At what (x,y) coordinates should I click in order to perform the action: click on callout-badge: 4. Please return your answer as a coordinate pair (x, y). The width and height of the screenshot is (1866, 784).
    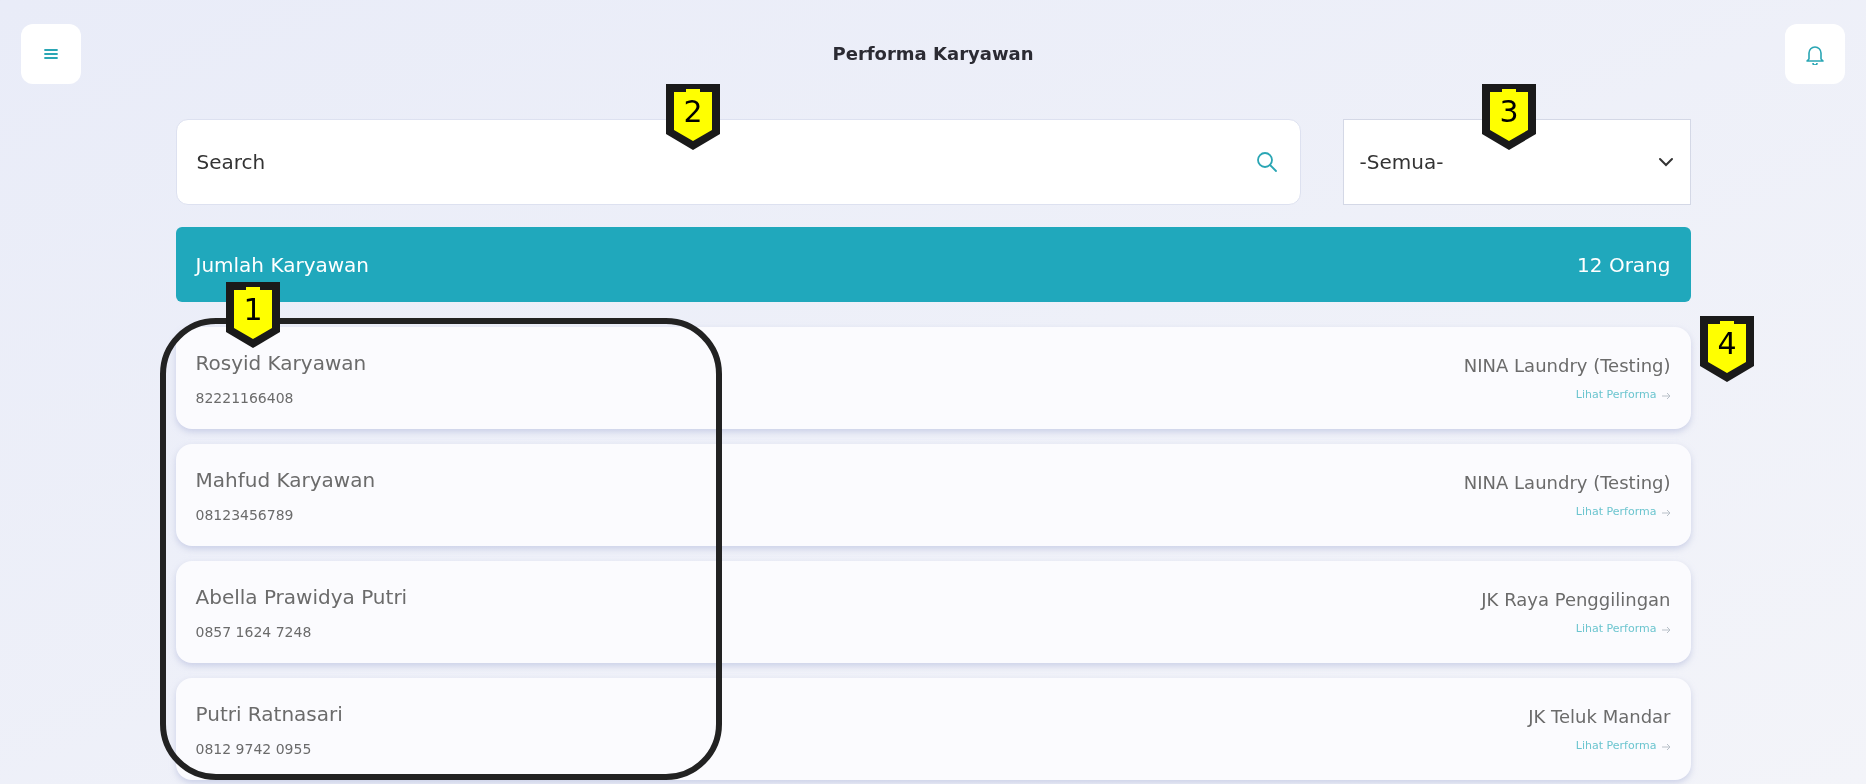
    Looking at the image, I should click on (1727, 349).